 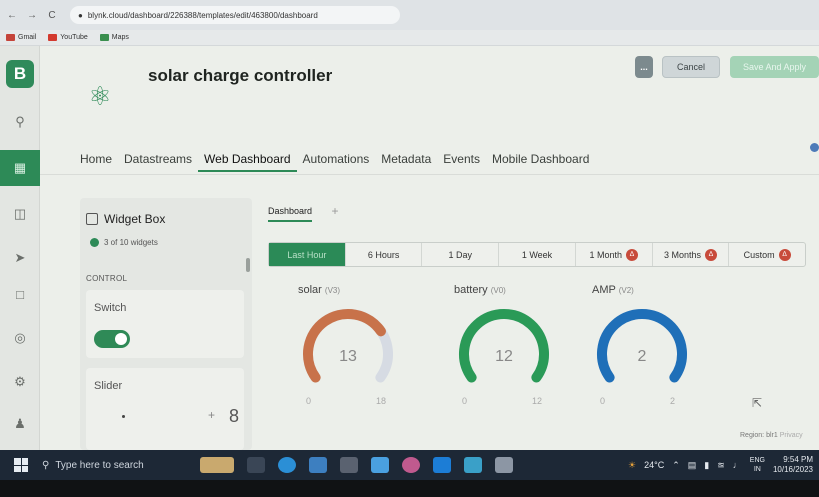 What do you see at coordinates (613, 290) in the screenshot?
I see `gauge-label: AMP (V2)` at bounding box center [613, 290].